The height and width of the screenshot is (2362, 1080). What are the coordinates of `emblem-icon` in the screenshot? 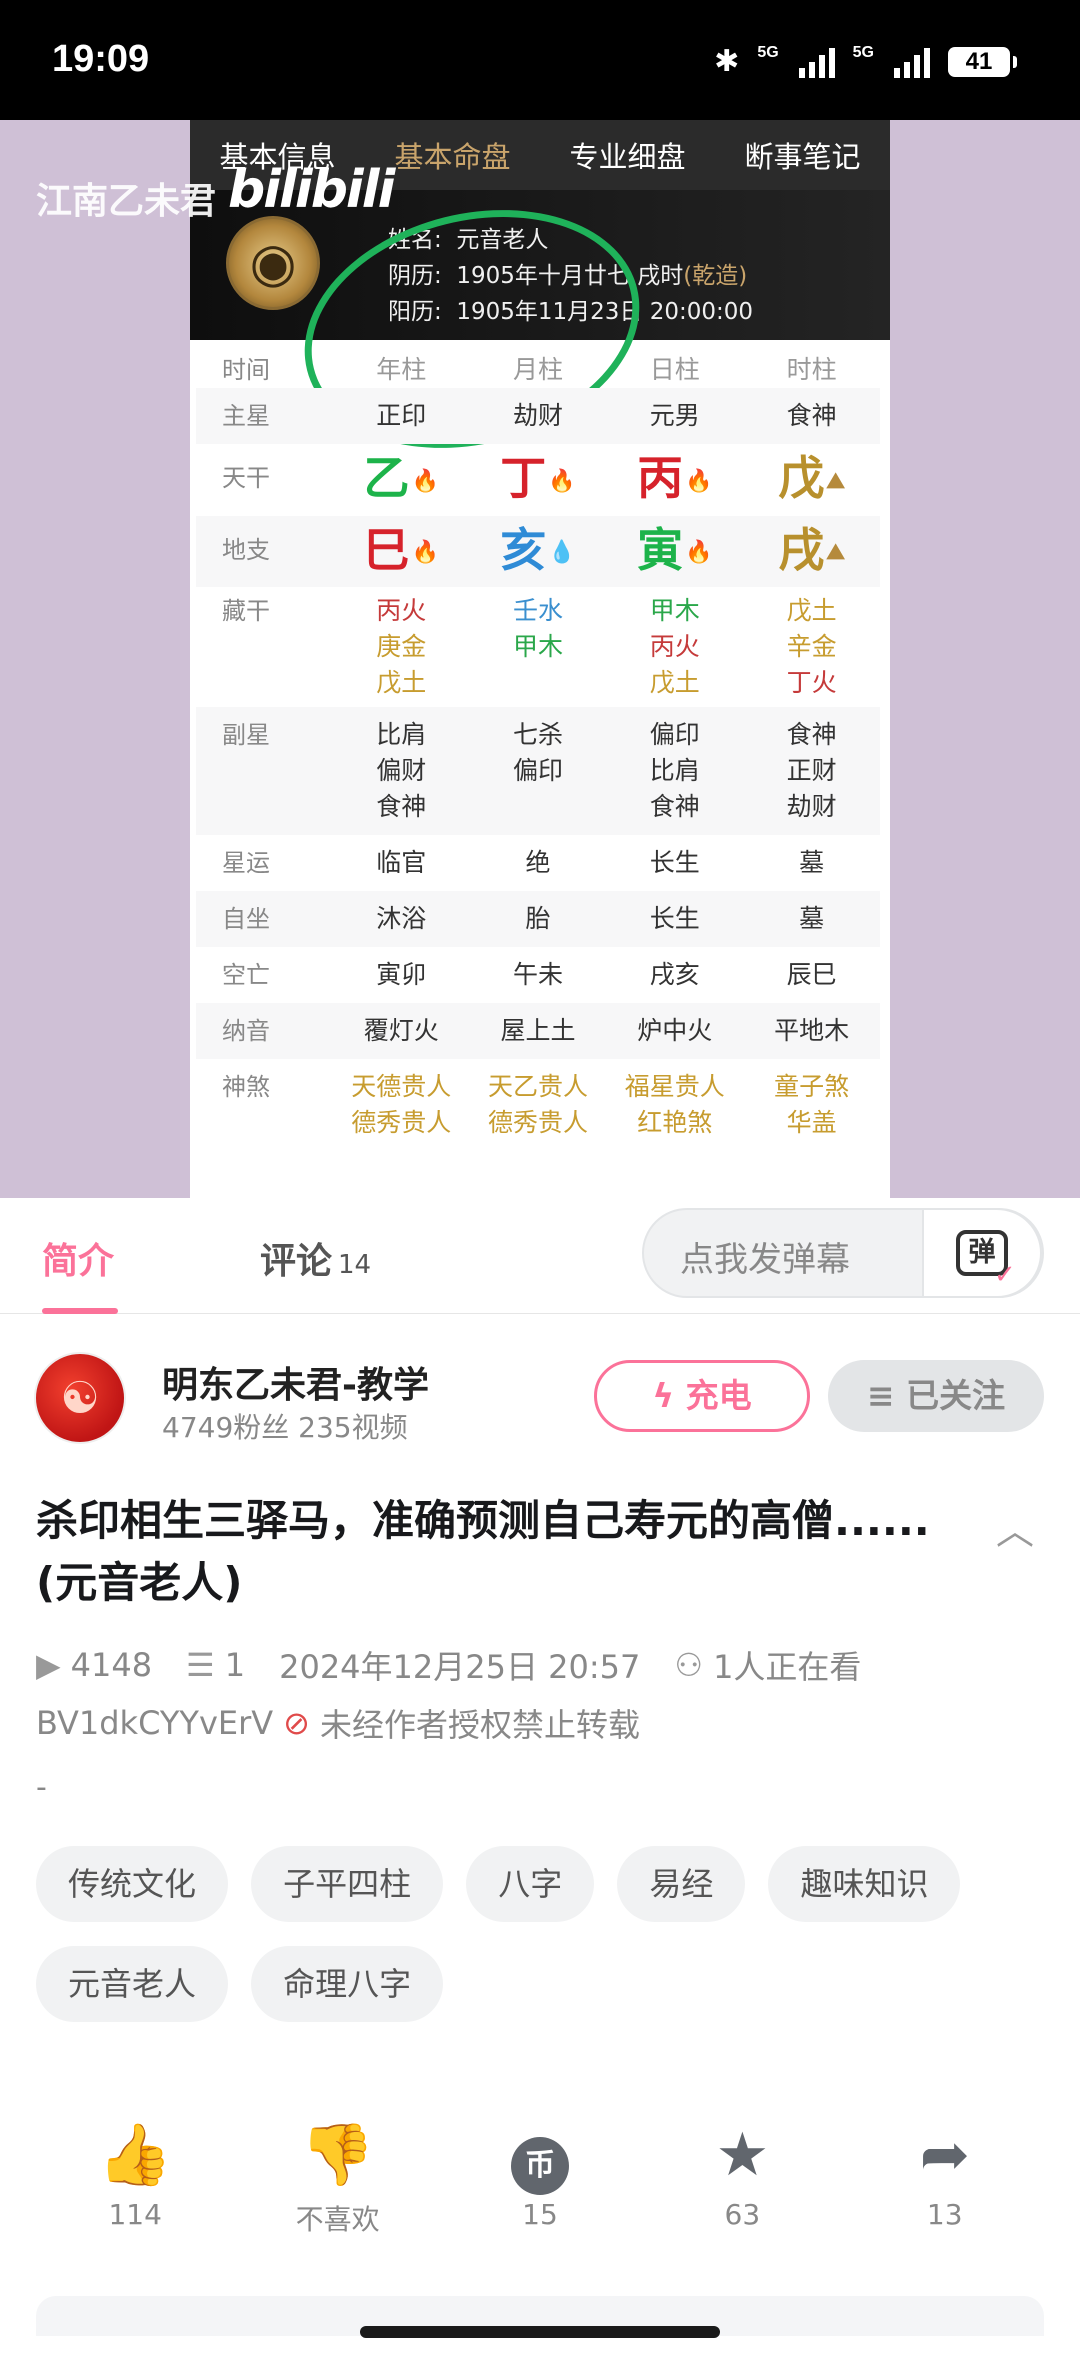 It's located at (273, 263).